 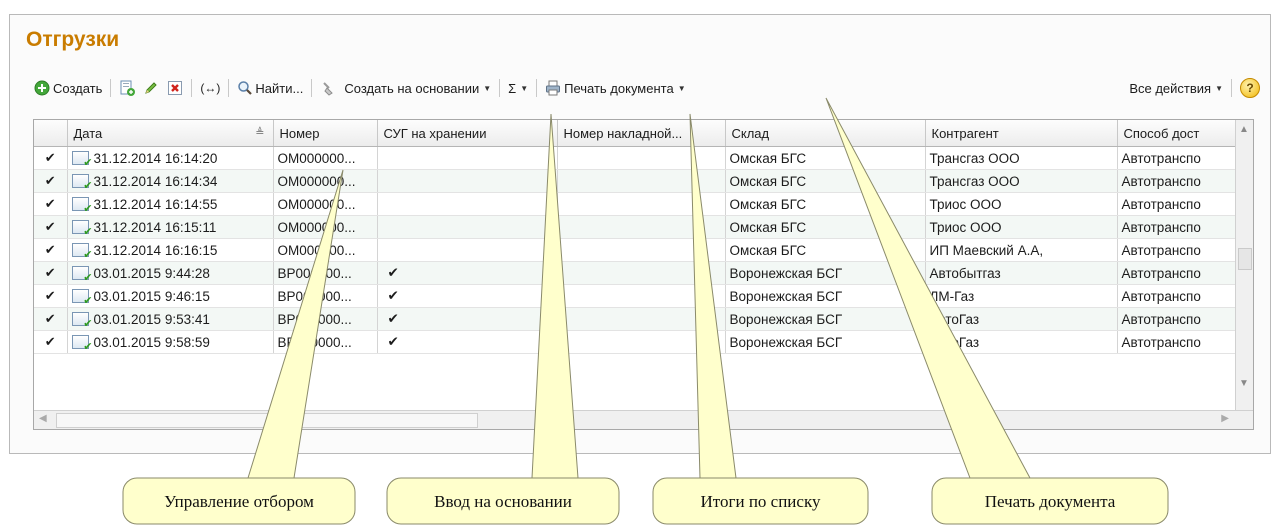 I want to click on callout-pointer-print, so click(x=928, y=288).